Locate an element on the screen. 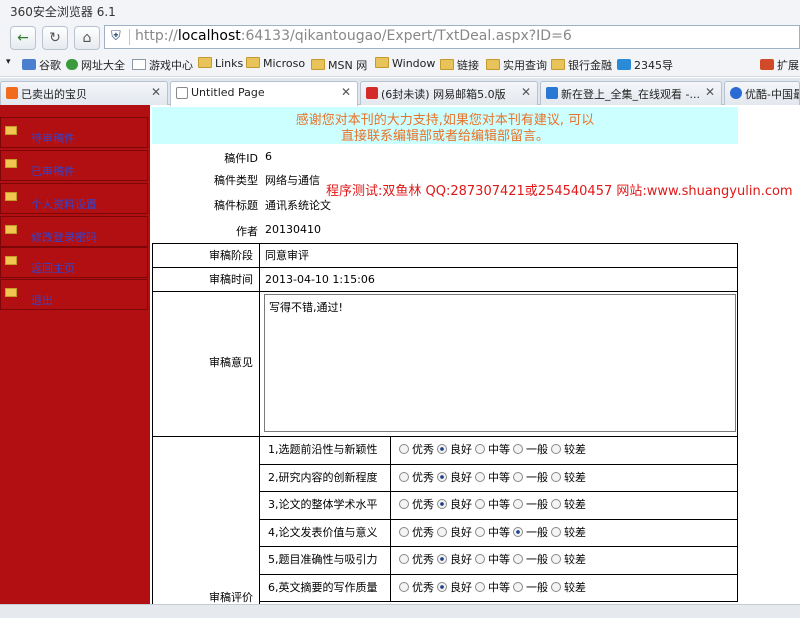  back-arrow-icon: ← is located at coordinates (23, 38).